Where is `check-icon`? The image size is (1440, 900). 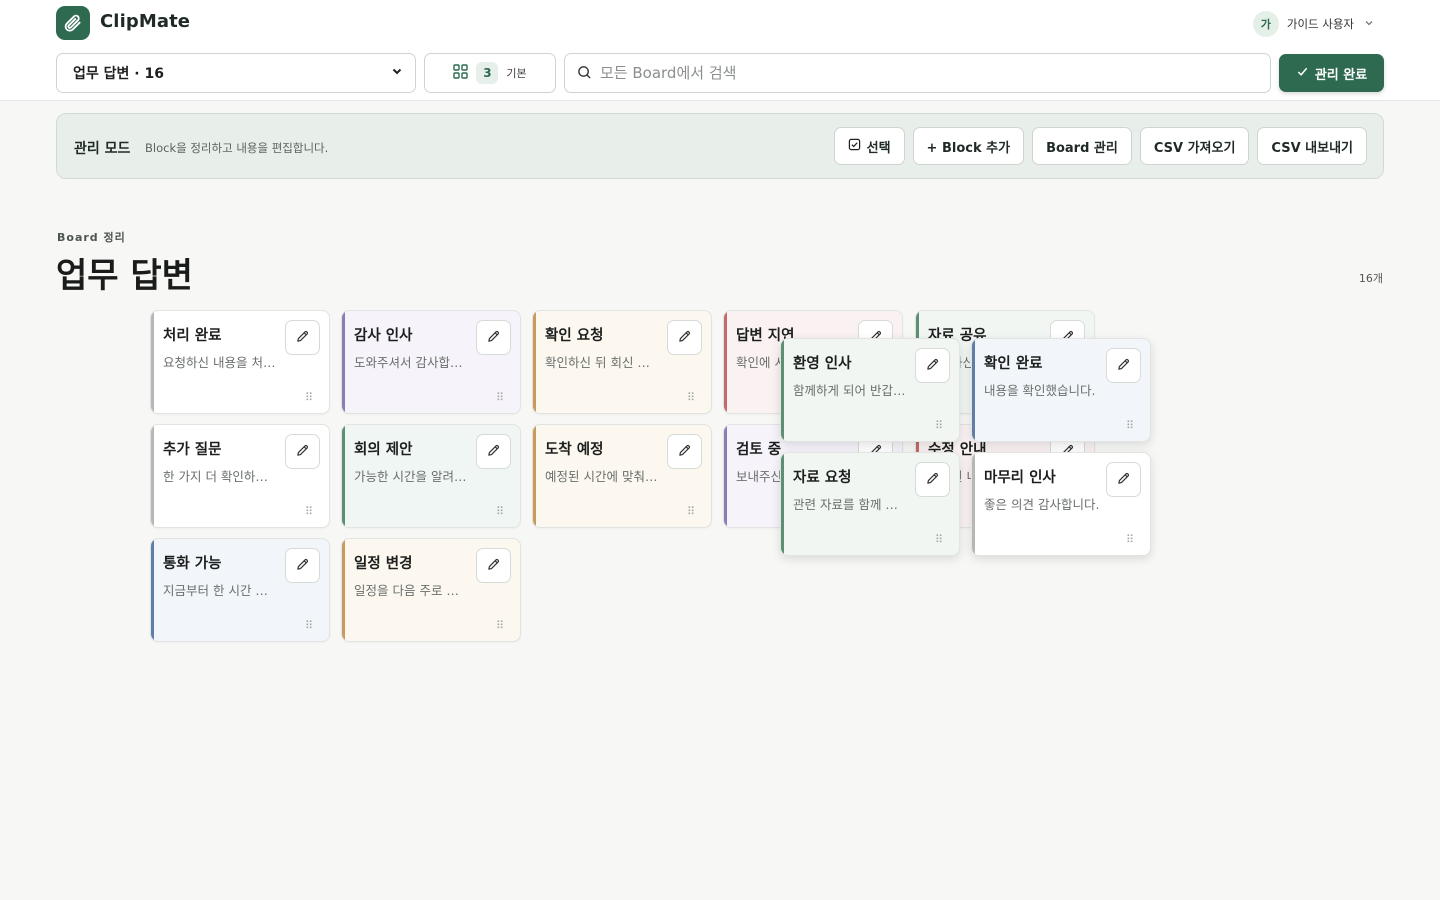
check-icon is located at coordinates (1302, 73).